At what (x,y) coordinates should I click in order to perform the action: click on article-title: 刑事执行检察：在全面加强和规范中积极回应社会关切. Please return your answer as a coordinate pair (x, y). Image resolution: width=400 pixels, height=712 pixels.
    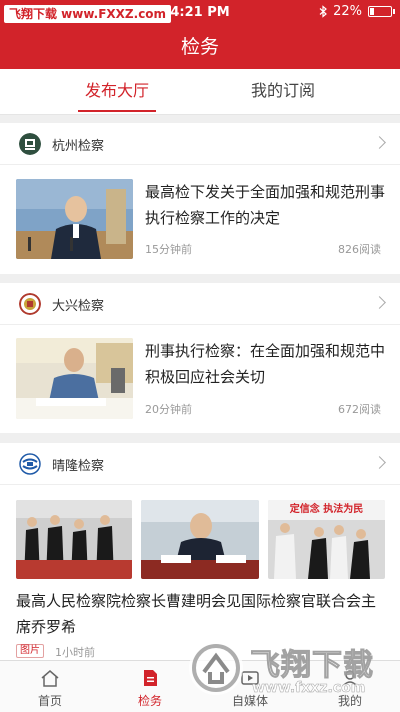
    Looking at the image, I should click on (266, 364).